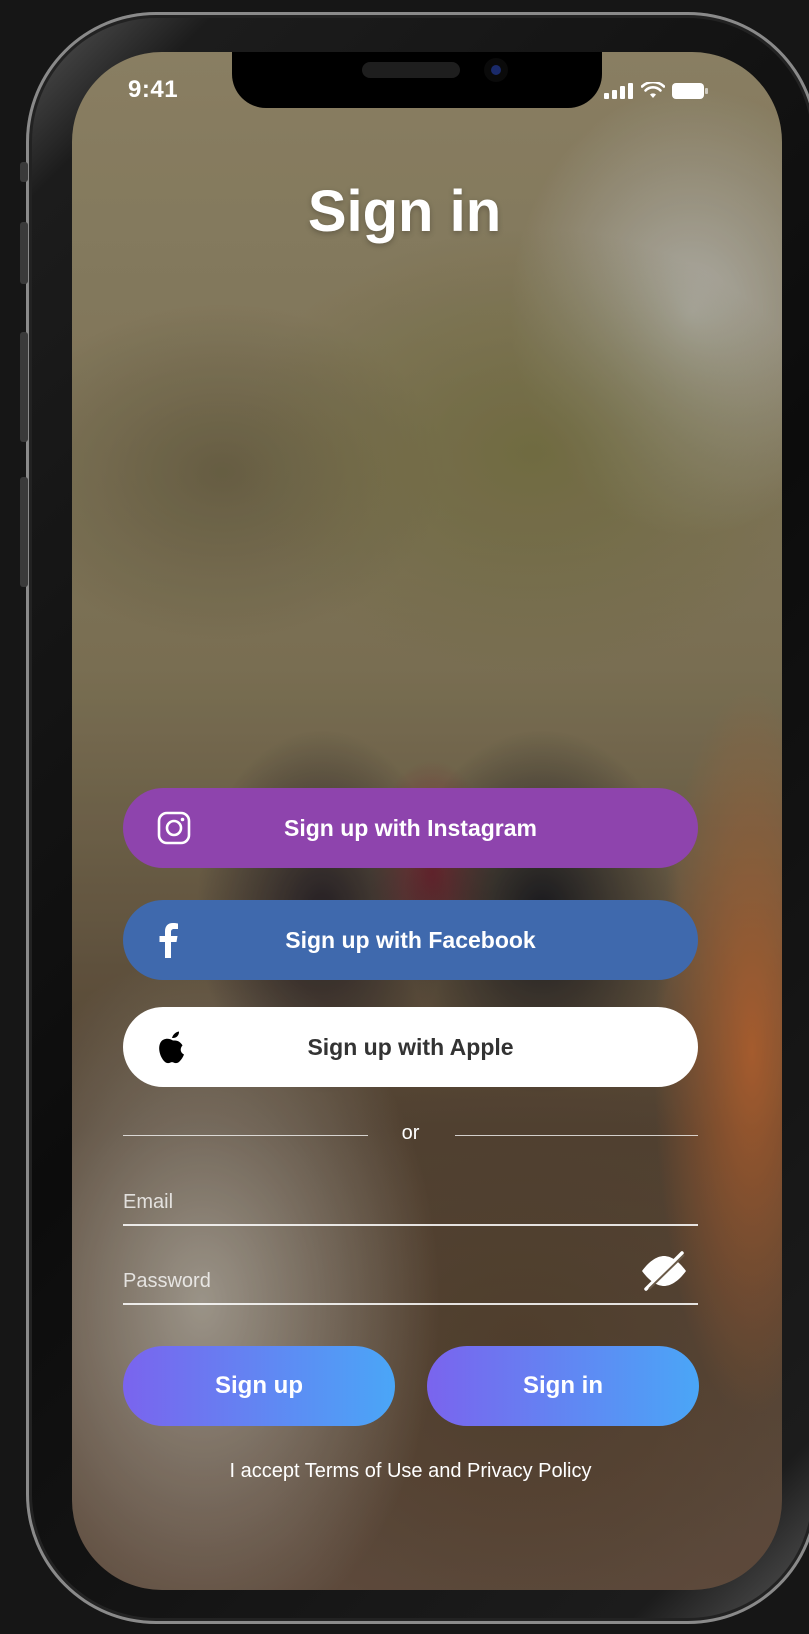 Image resolution: width=809 pixels, height=1634 pixels. I want to click on volume-up-button, so click(24, 387).